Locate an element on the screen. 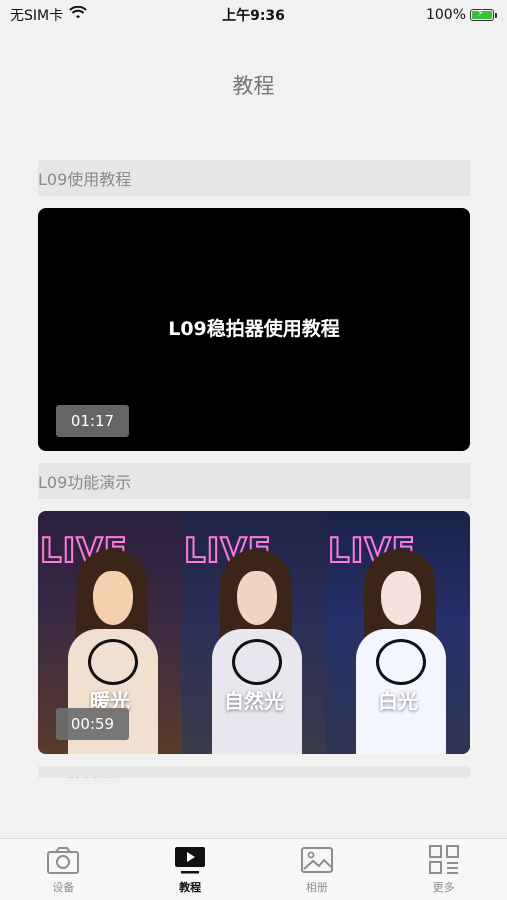  section-header-buttons: L09按键说明 is located at coordinates (254, 772).